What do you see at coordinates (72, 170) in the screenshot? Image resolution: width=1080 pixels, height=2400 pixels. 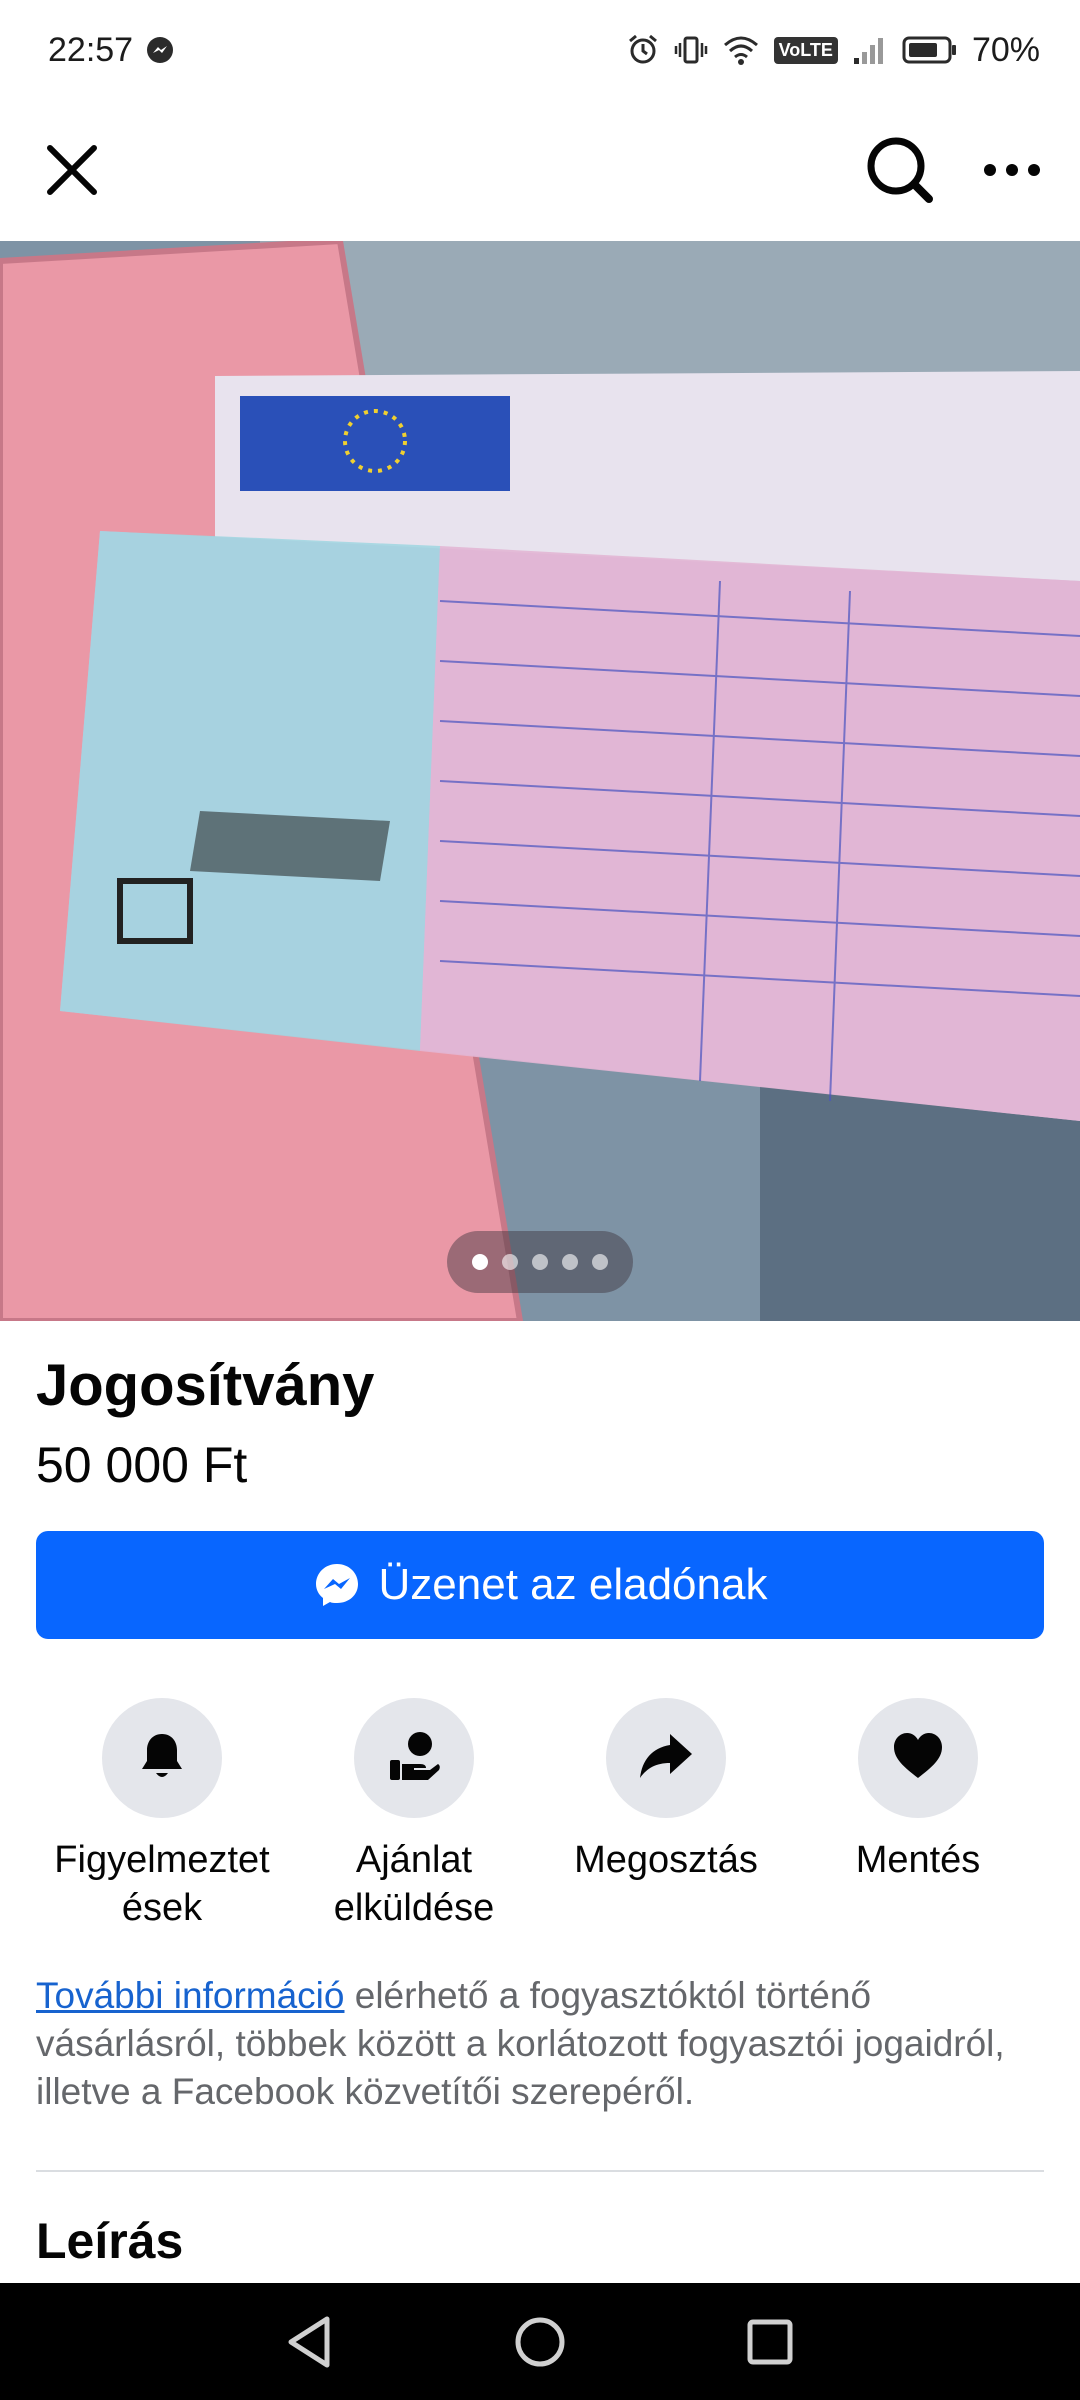 I see `close-icon` at bounding box center [72, 170].